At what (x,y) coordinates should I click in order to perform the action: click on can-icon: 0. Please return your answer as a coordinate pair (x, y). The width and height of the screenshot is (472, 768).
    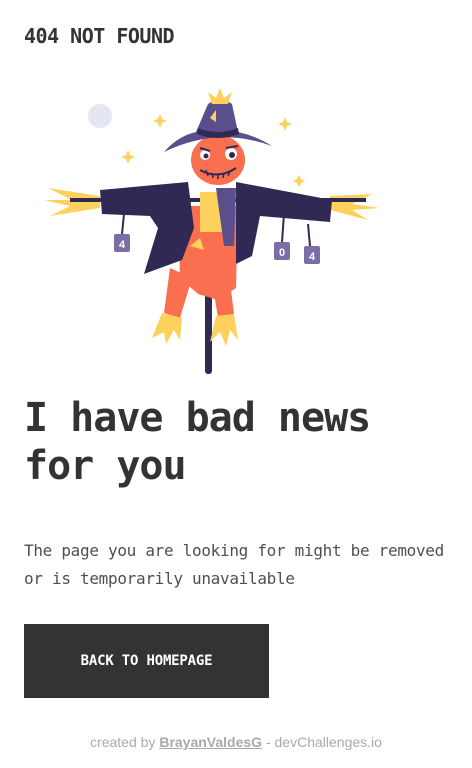
    Looking at the image, I should click on (282, 236).